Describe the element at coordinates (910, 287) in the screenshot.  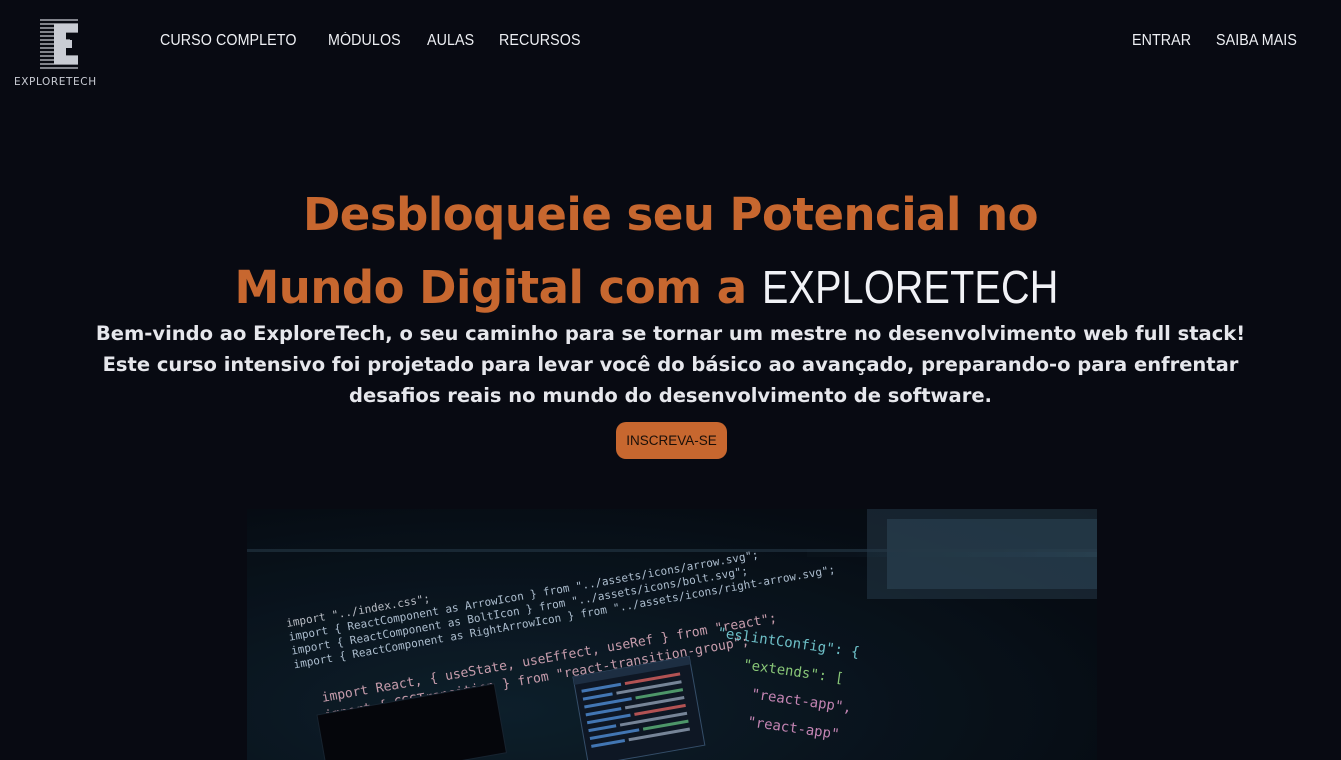
I see `hero-title-brand: EXPLORETECH` at that location.